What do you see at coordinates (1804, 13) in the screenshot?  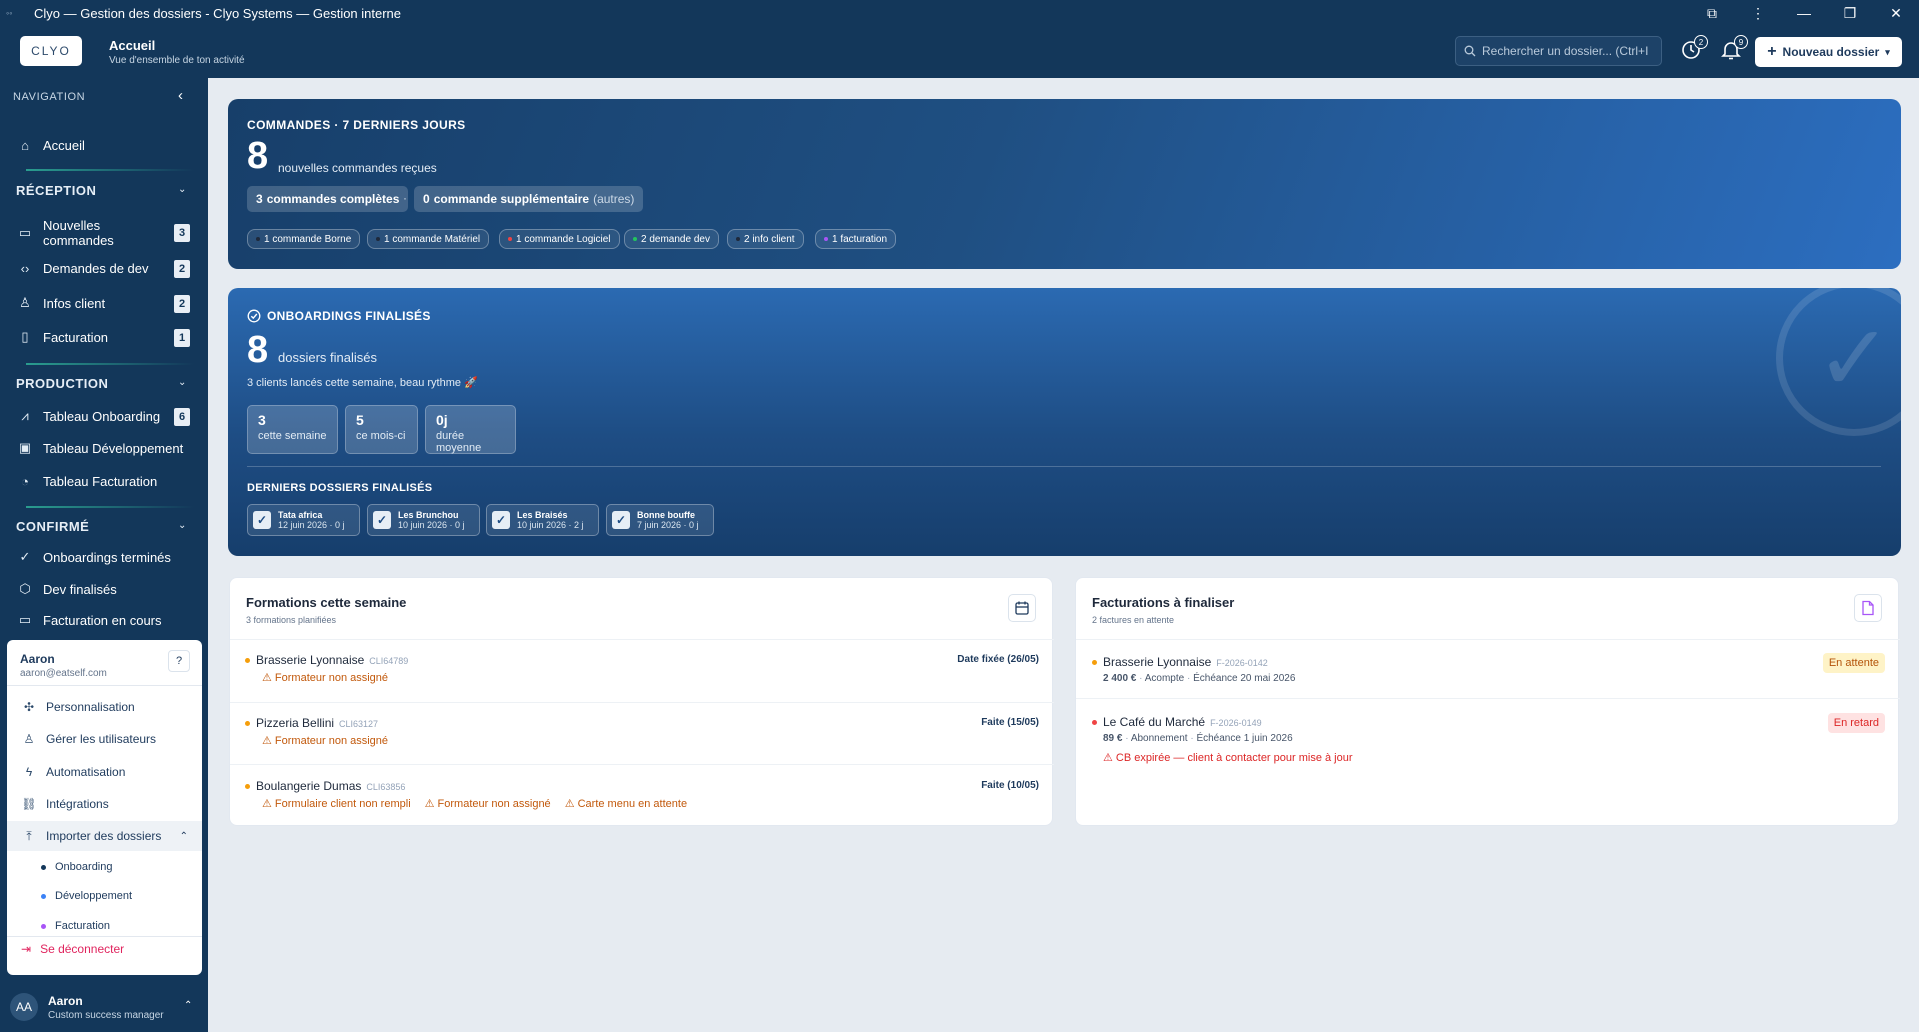 I see `minimize-button: —` at bounding box center [1804, 13].